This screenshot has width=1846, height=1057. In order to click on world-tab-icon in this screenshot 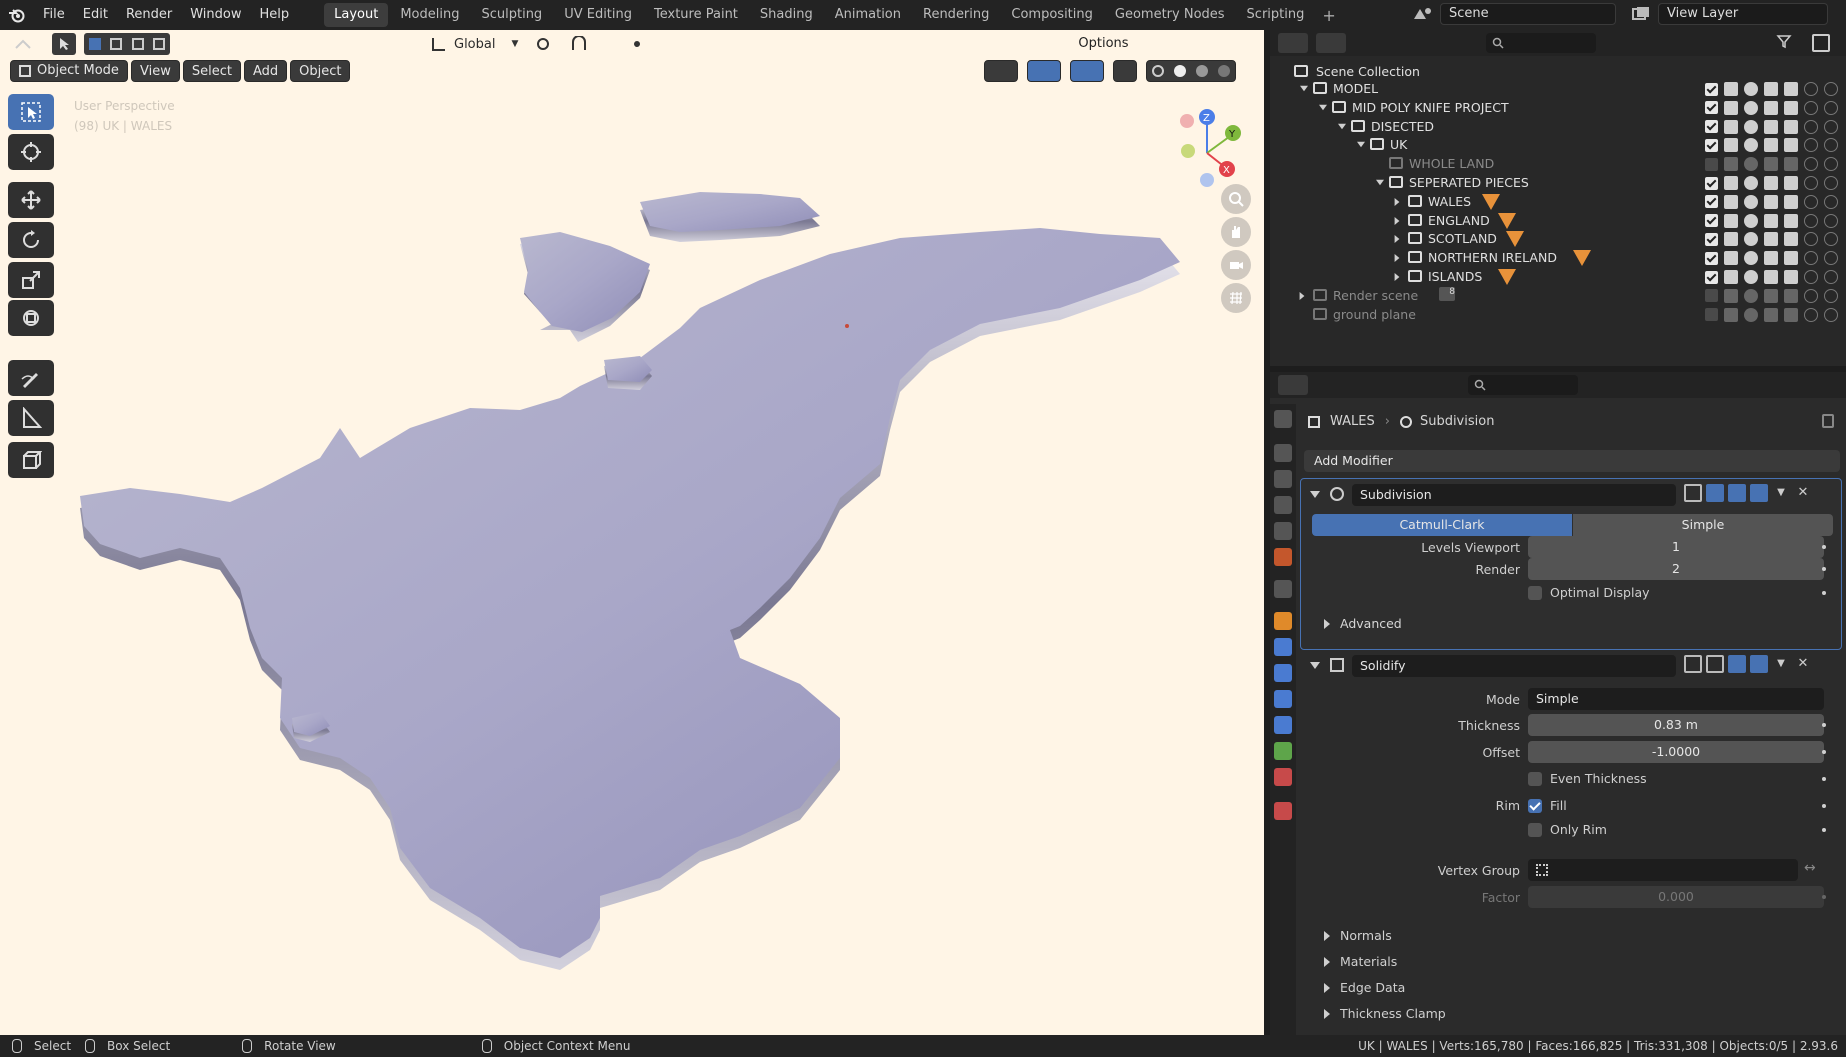, I will do `click(1283, 557)`.